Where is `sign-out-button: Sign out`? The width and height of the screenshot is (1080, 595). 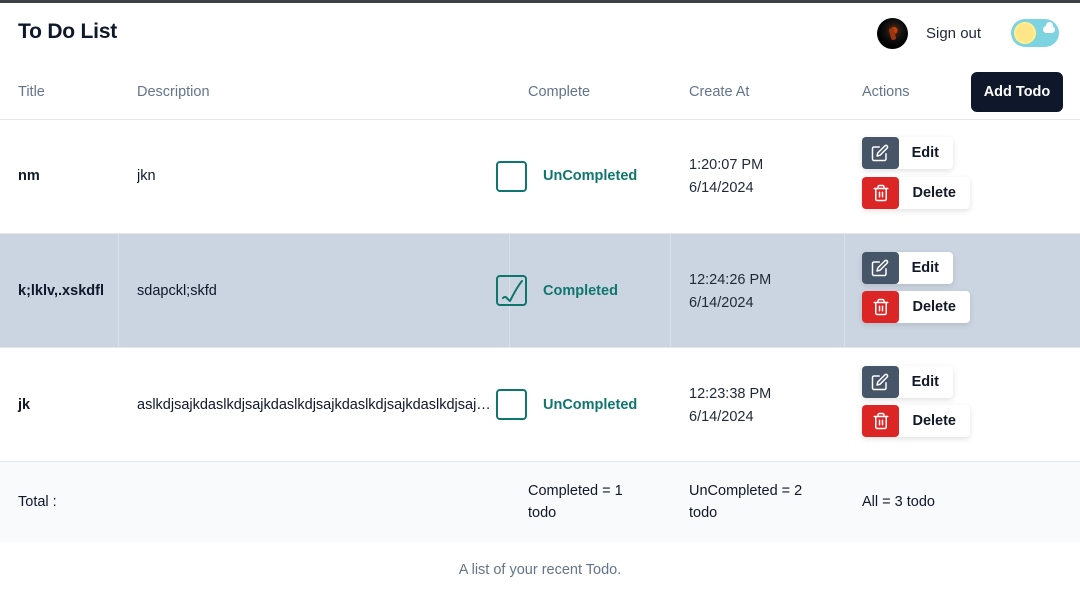
sign-out-button: Sign out is located at coordinates (953, 33).